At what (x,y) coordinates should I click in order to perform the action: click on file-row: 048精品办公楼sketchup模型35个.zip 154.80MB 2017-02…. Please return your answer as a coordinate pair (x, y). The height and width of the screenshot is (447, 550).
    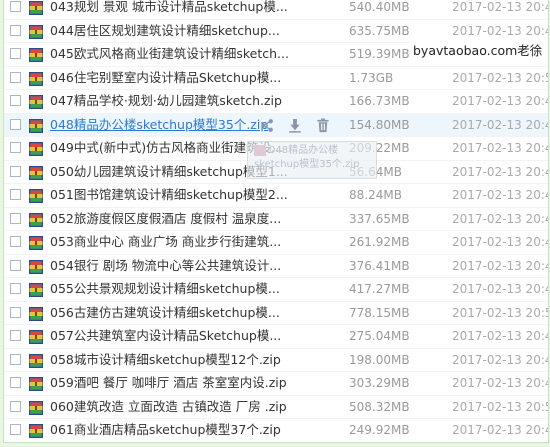
    Looking at the image, I should click on (276, 125).